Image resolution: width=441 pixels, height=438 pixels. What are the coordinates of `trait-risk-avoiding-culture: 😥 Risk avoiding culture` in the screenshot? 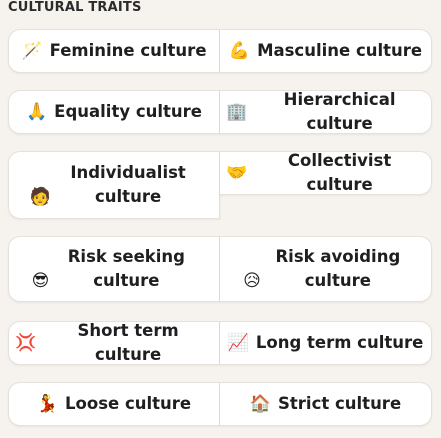 It's located at (326, 269).